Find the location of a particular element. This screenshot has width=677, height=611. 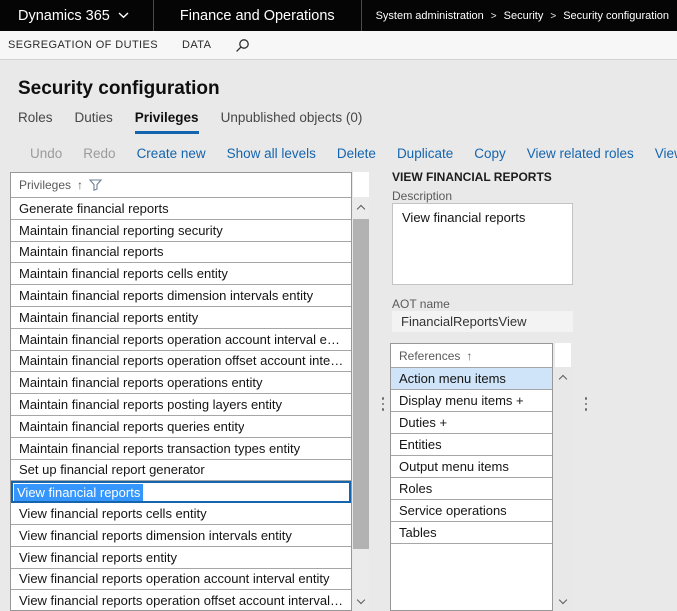

dynamics-365-menu: Dynamics 365 is located at coordinates (76, 15).